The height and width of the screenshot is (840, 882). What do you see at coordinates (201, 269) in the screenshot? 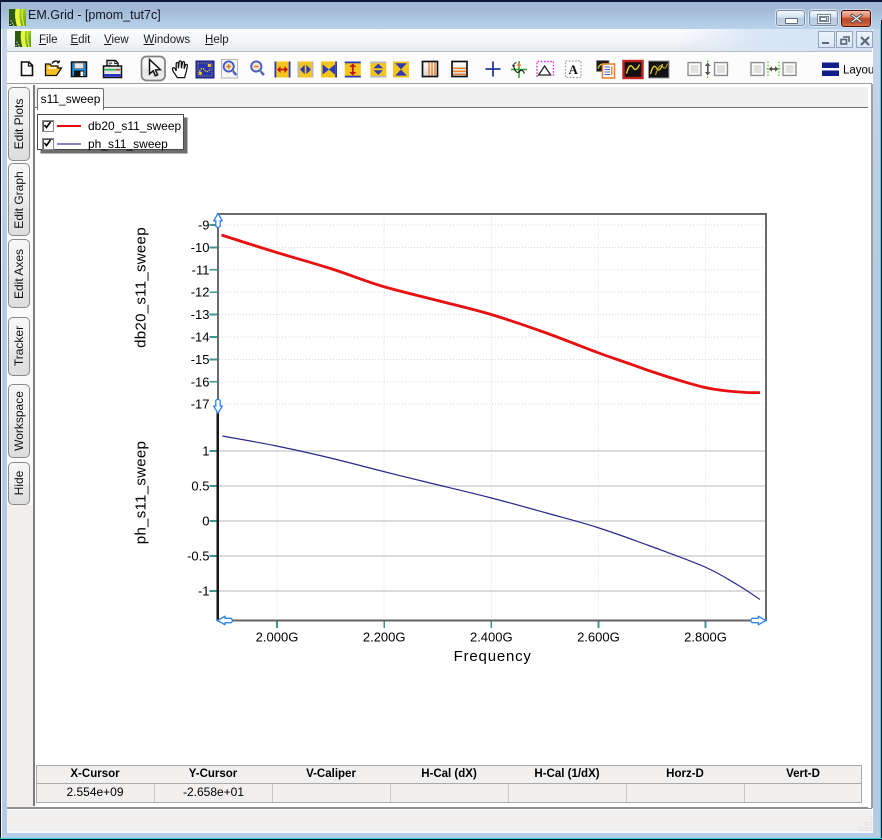
I see `svg-text: -11` at bounding box center [201, 269].